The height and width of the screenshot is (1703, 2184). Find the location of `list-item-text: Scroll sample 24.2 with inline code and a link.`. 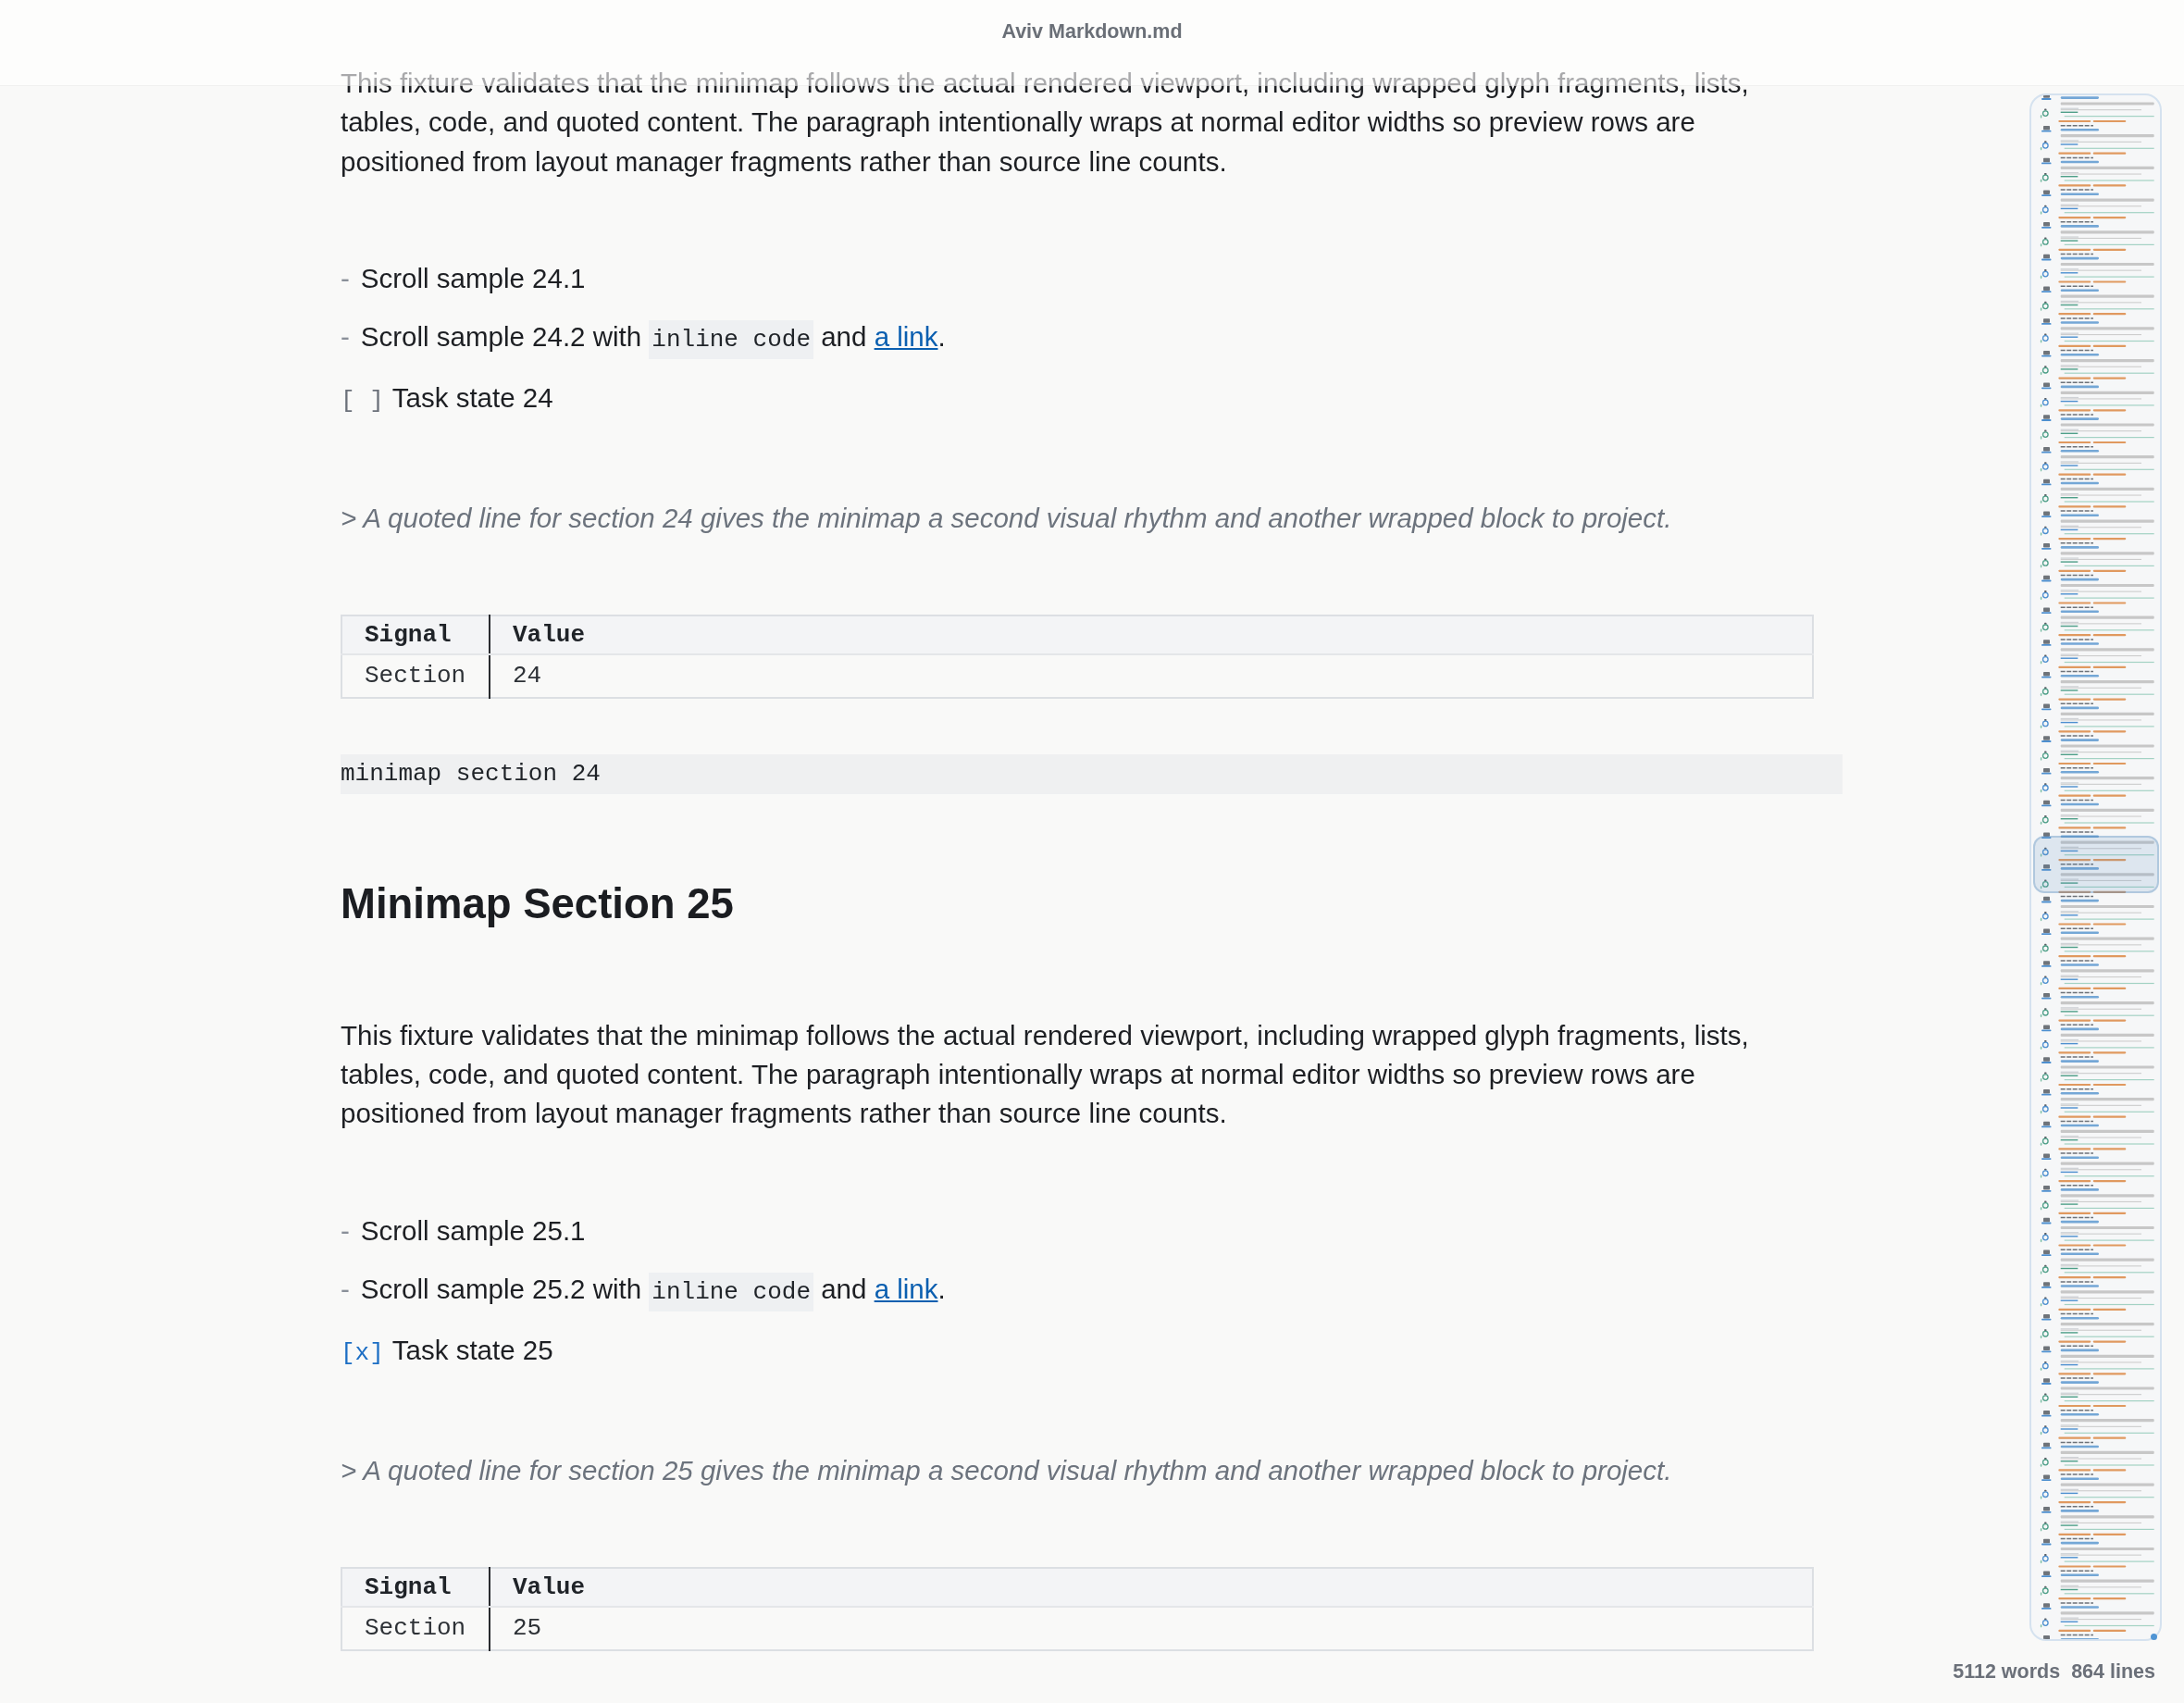

list-item-text: Scroll sample 24.2 with inline code and a link. is located at coordinates (653, 338).